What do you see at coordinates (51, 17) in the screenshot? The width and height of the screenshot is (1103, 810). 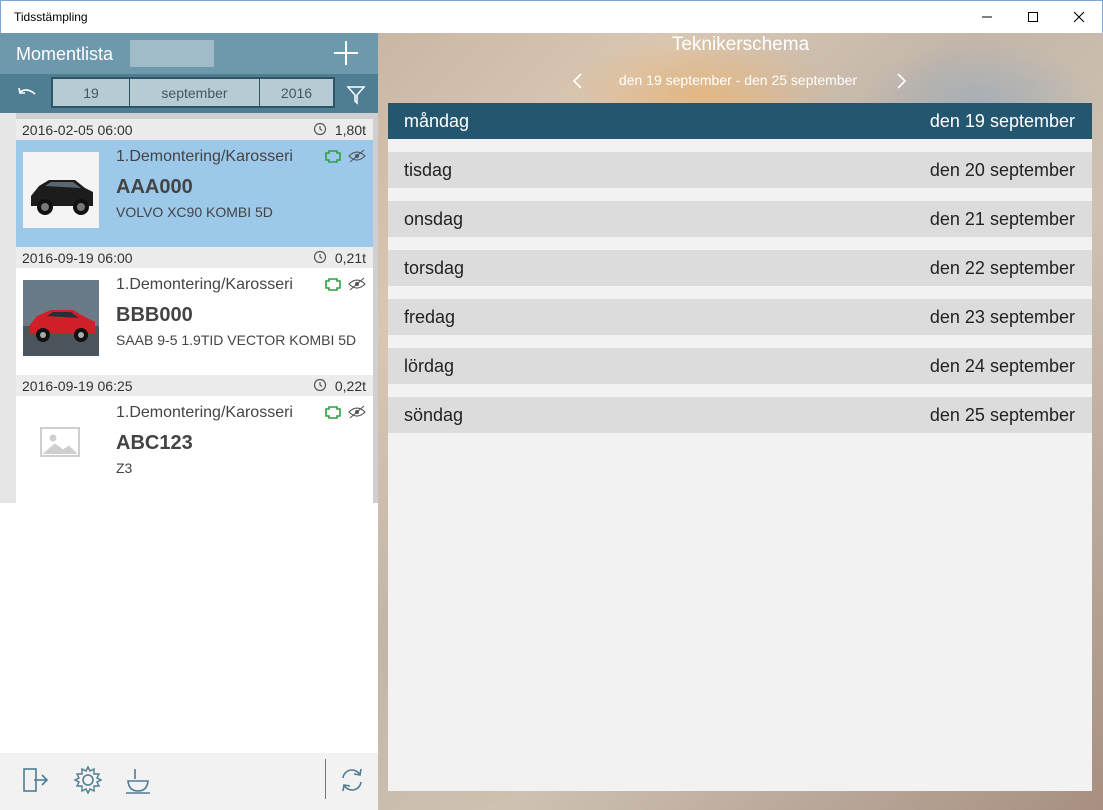 I see `window-title: Tidsstämpling` at bounding box center [51, 17].